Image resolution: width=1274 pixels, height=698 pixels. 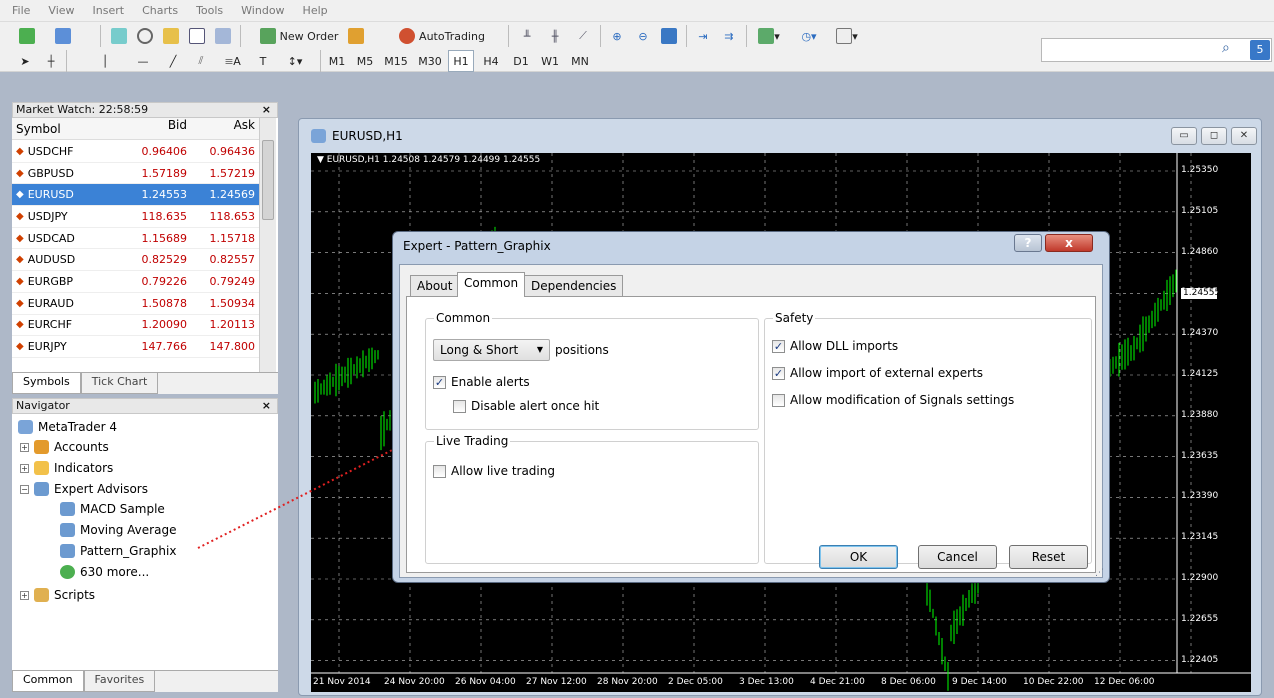 I want to click on positions-select: Long & Short ▼, so click(x=491, y=350).